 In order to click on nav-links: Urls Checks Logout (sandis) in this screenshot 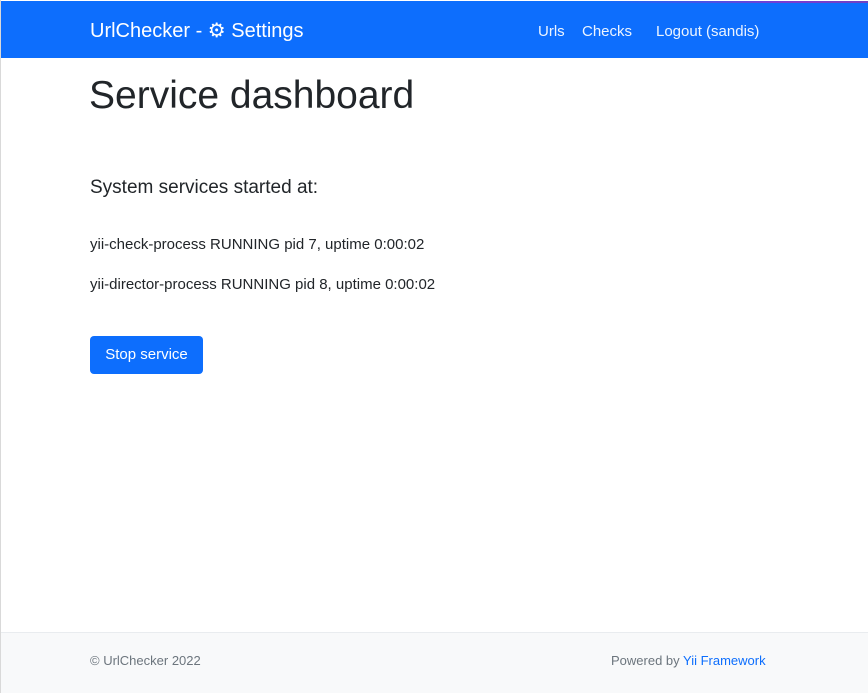, I will do `click(434, 29)`.